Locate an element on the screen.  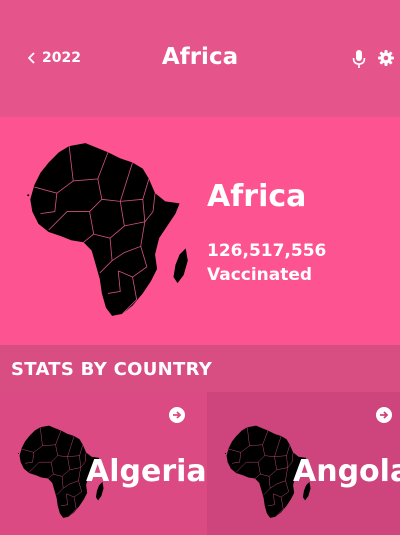
country-card-angola: Angola is located at coordinates (303, 463).